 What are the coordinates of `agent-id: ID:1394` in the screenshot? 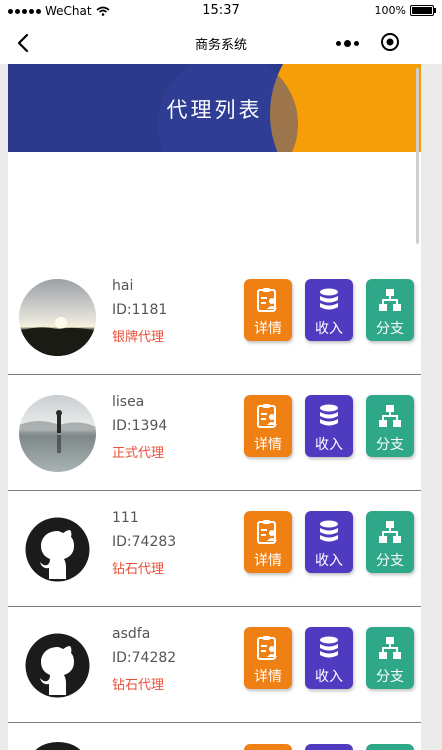 It's located at (140, 426).